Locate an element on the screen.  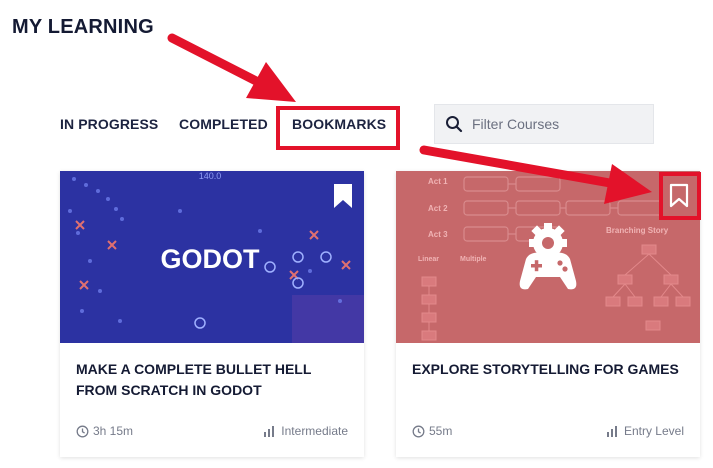
course-level: Entry Level is located at coordinates (645, 431).